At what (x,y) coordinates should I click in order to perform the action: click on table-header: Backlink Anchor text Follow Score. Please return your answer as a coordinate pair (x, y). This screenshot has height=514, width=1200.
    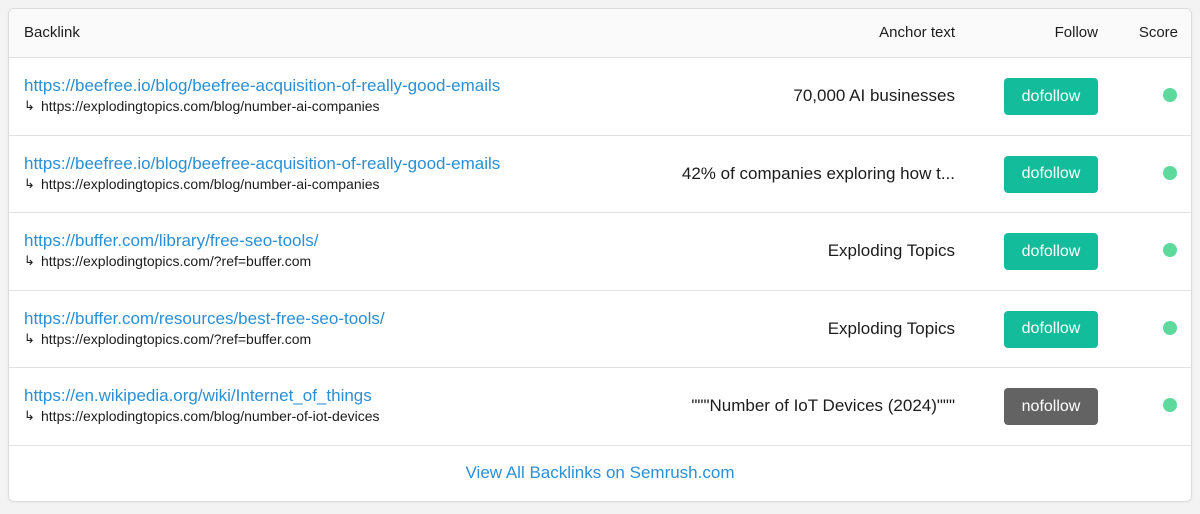
    Looking at the image, I should click on (600, 33).